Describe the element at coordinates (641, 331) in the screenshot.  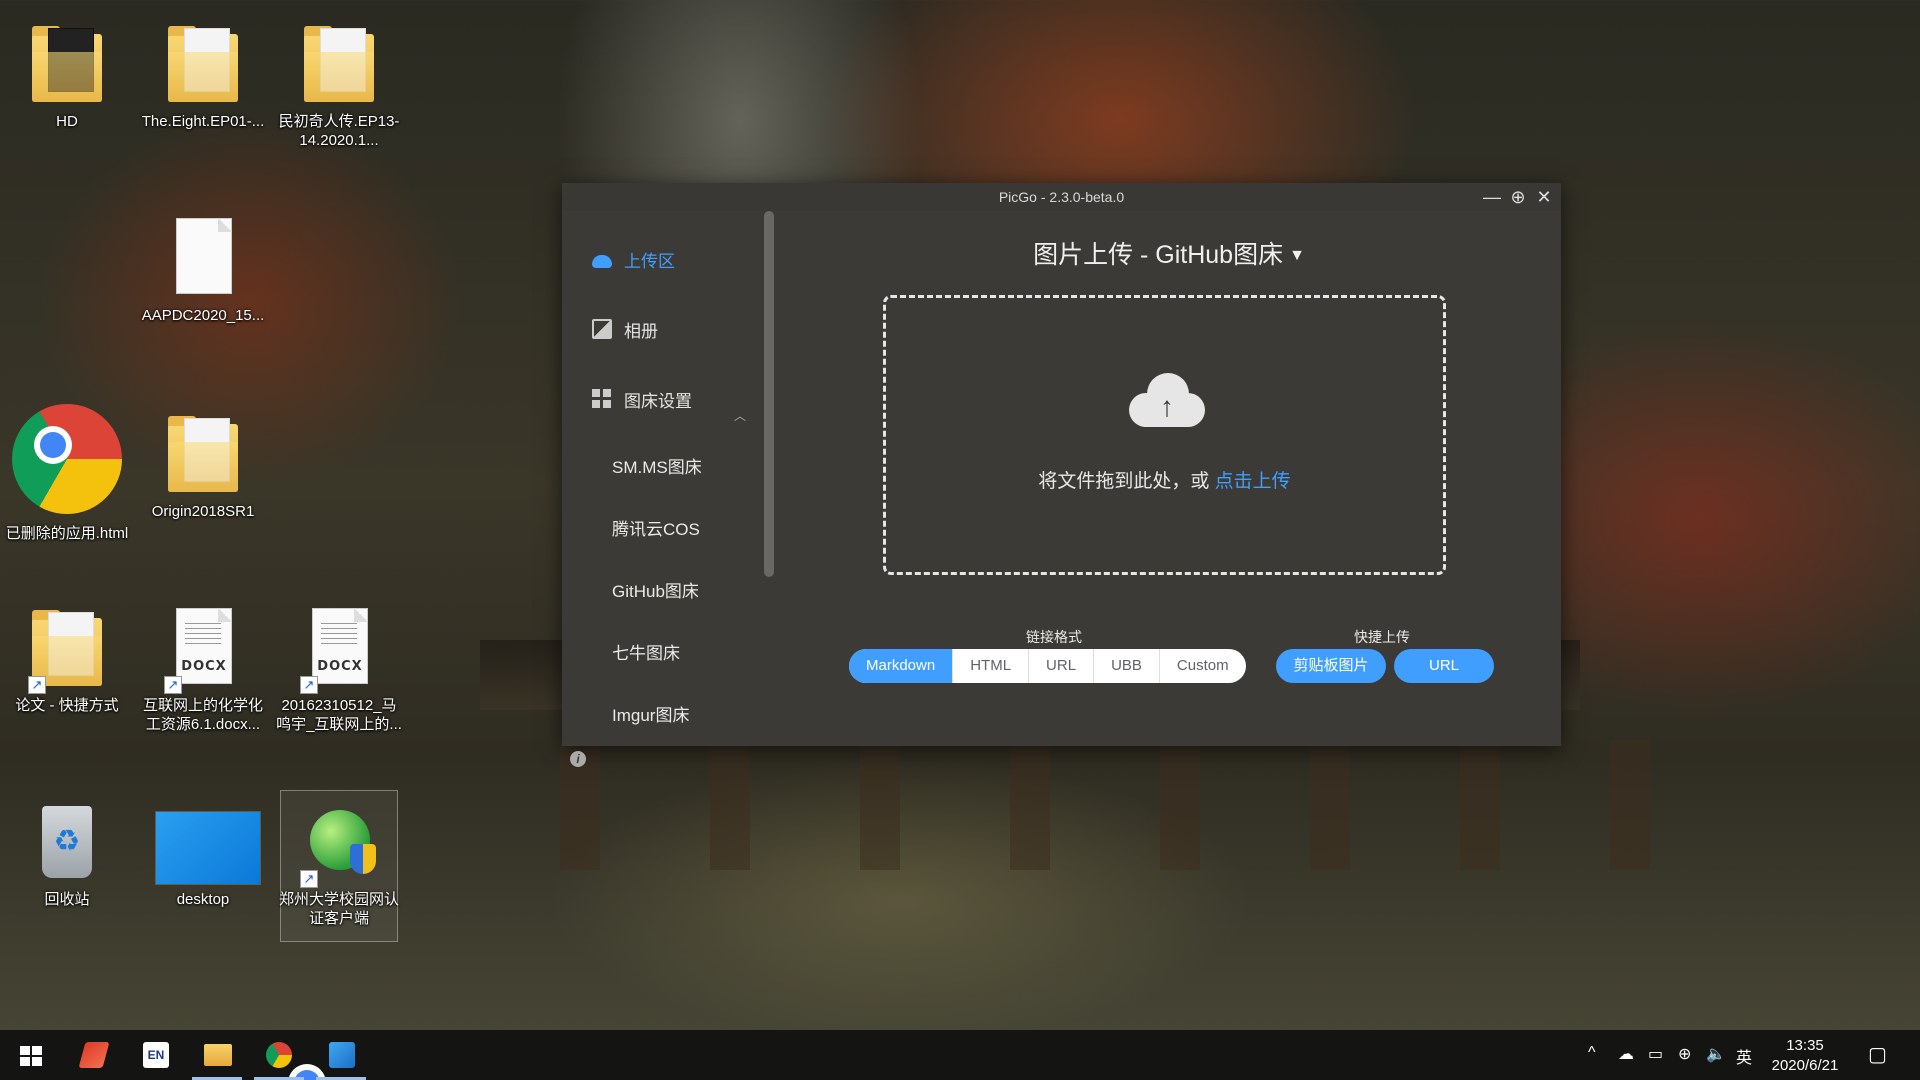
I see `sidebar-item-label: 相册` at that location.